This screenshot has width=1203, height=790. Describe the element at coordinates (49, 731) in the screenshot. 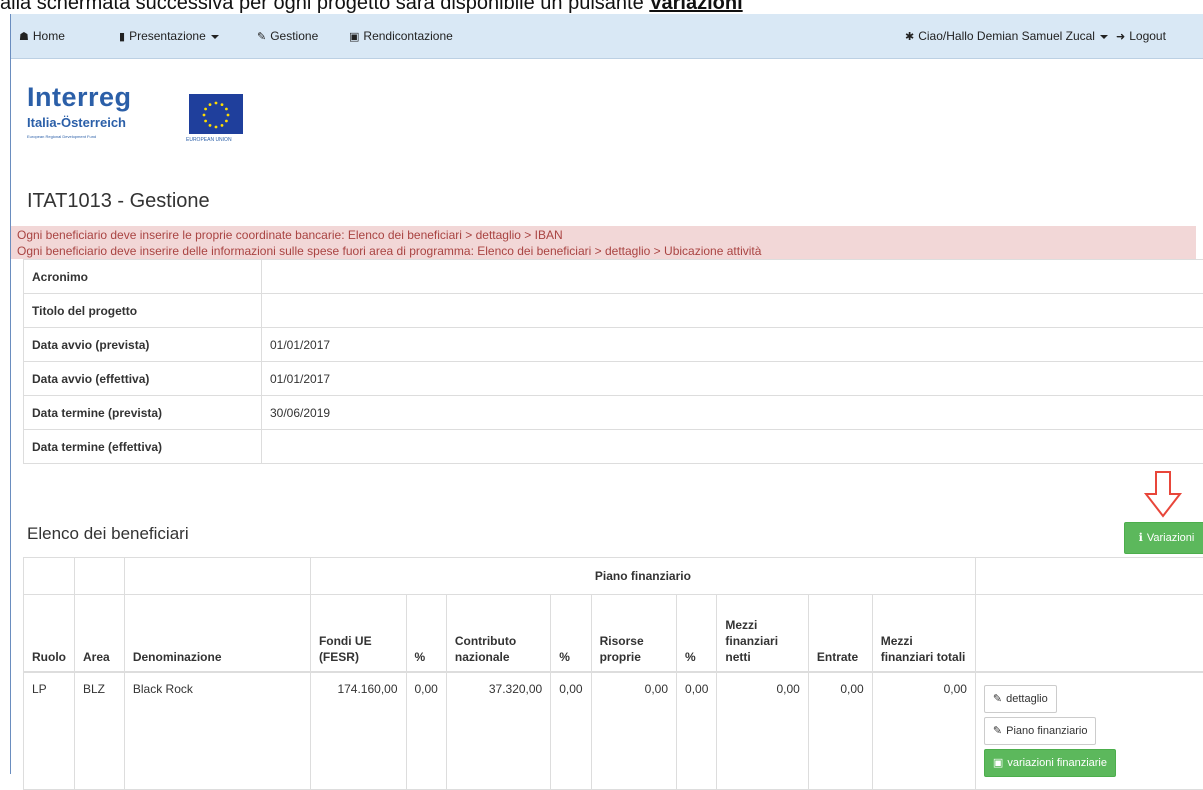

I see `cell-ruolo: LP` at that location.